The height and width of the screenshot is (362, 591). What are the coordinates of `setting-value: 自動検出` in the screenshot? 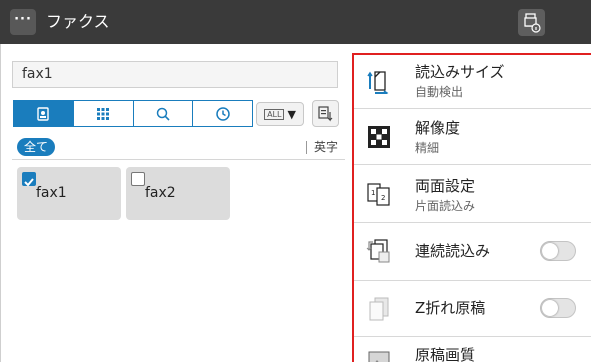 It's located at (439, 92).